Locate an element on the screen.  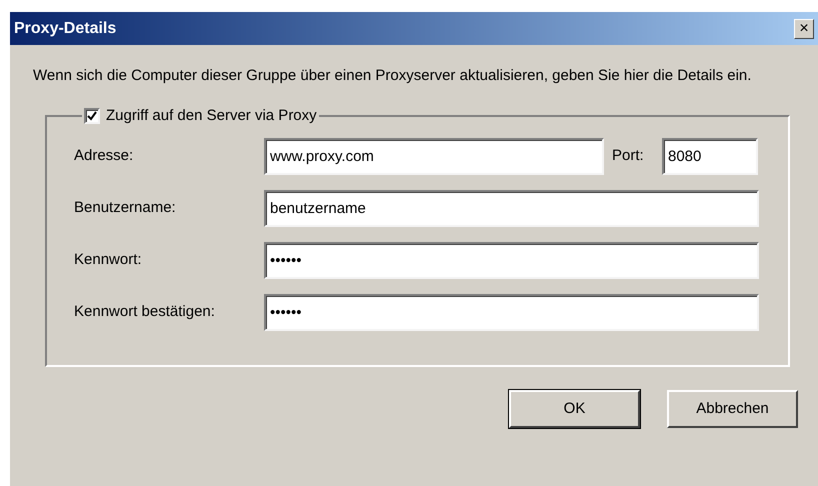
checkbox is located at coordinates (92, 116).